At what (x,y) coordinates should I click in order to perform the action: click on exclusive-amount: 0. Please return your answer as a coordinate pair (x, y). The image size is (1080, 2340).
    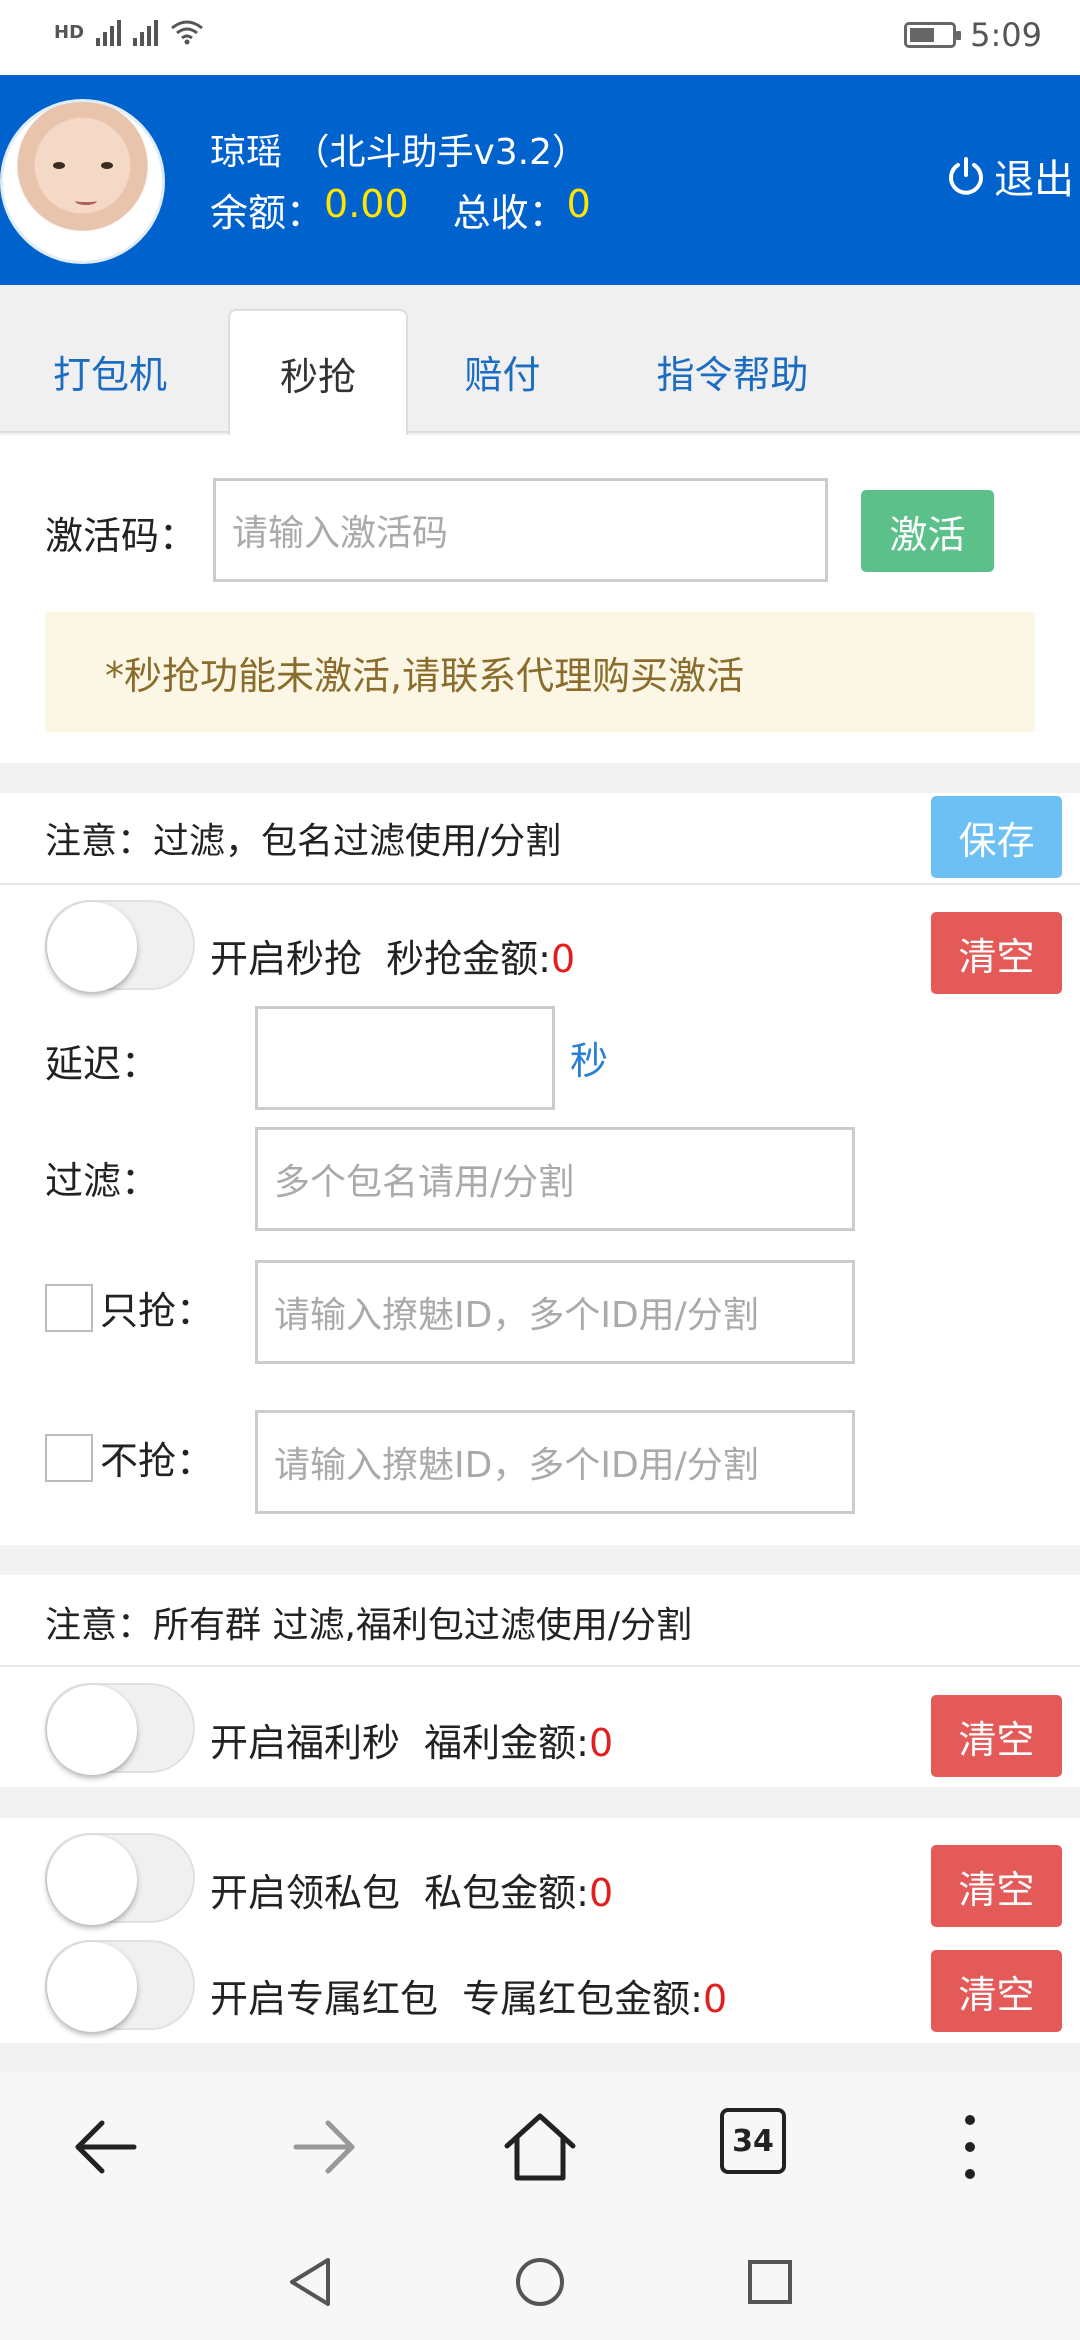
    Looking at the image, I should click on (715, 1999).